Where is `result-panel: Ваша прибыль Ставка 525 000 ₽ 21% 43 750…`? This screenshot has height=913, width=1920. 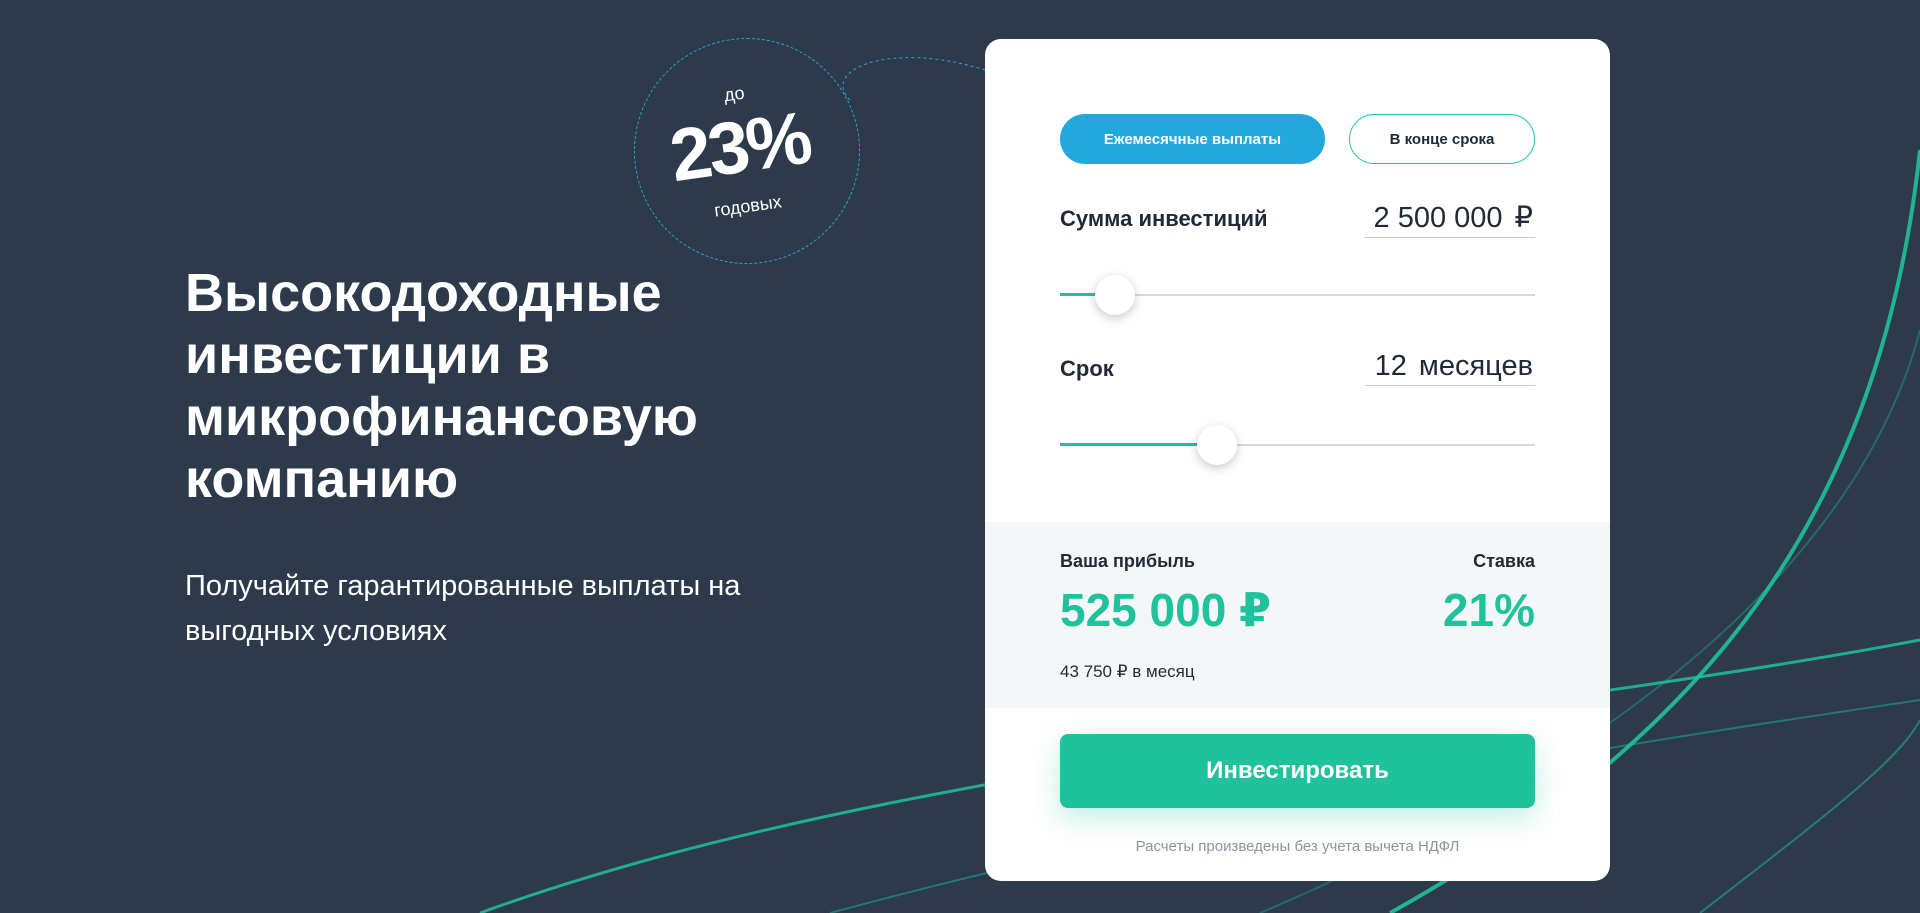 result-panel: Ваша прибыль Ставка 525 000 ₽ 21% 43 750… is located at coordinates (1297, 615).